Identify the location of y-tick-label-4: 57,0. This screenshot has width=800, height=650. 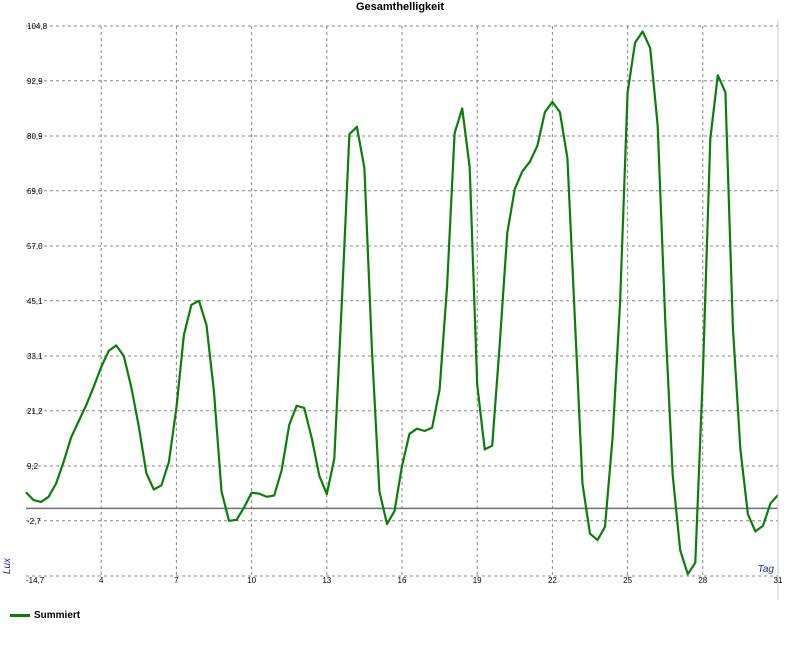
(35, 246).